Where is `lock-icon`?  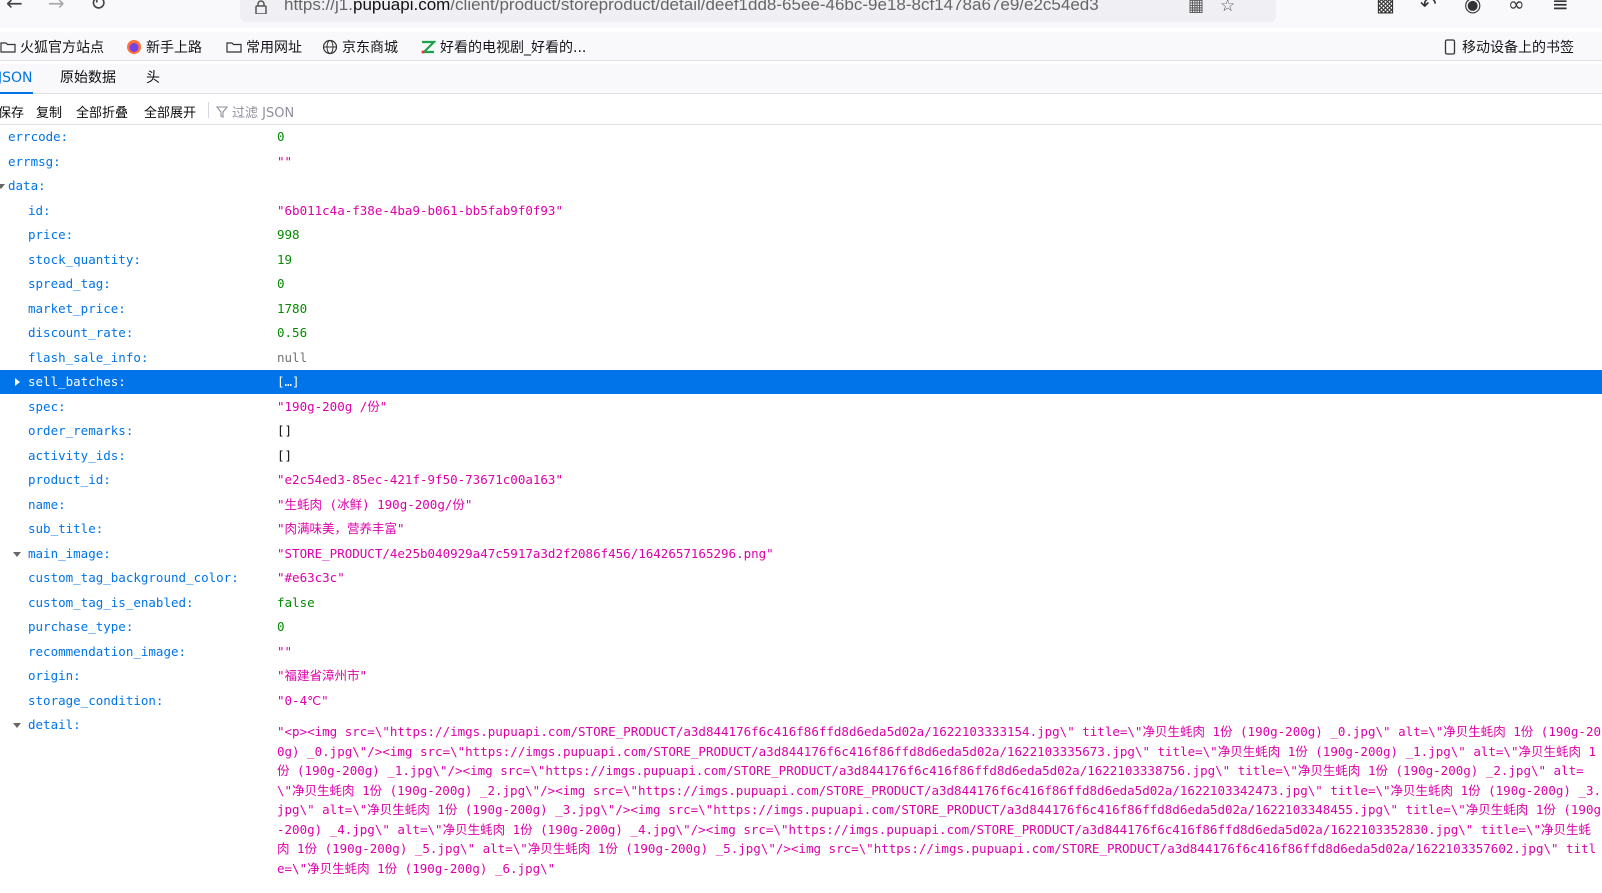
lock-icon is located at coordinates (261, 7).